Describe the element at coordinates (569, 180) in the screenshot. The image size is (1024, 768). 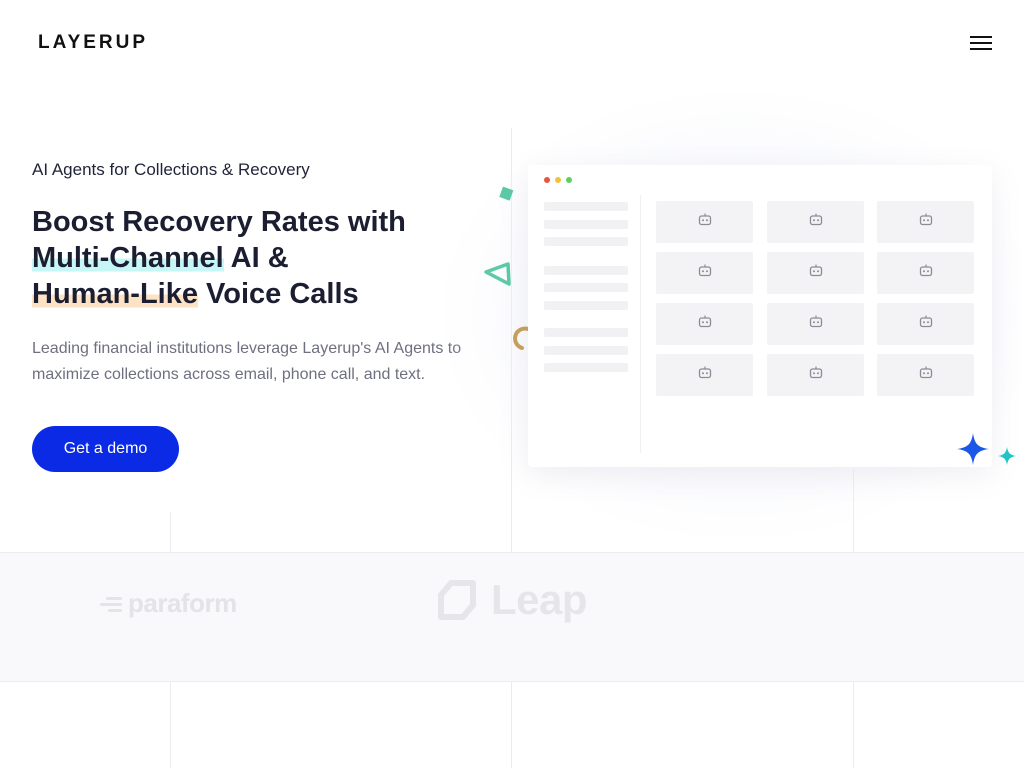
I see `window-dot-green` at that location.